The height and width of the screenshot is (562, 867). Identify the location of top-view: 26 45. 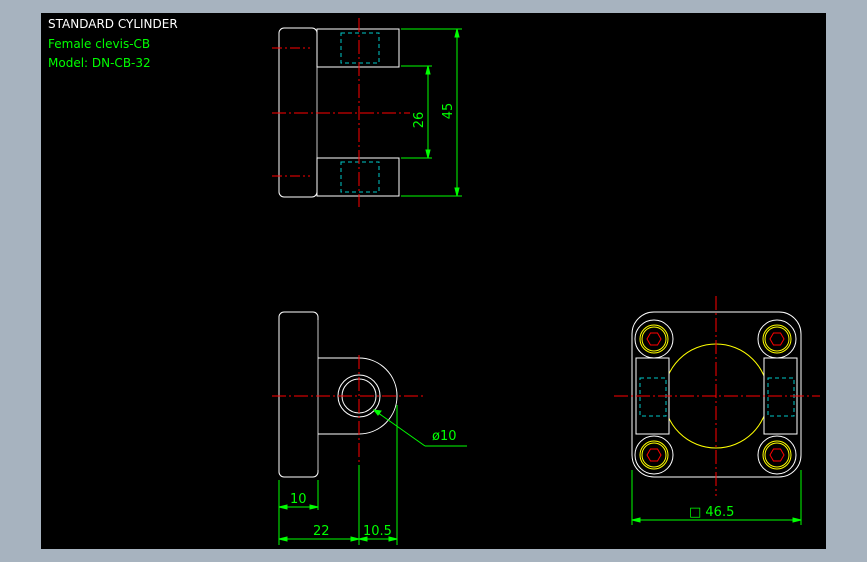
(367, 112).